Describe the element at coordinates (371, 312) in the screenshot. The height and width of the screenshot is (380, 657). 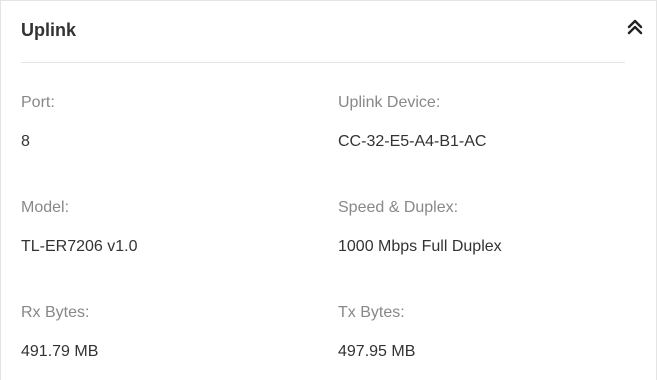
I see `tx-bytes-label: Tx Bytes:` at that location.